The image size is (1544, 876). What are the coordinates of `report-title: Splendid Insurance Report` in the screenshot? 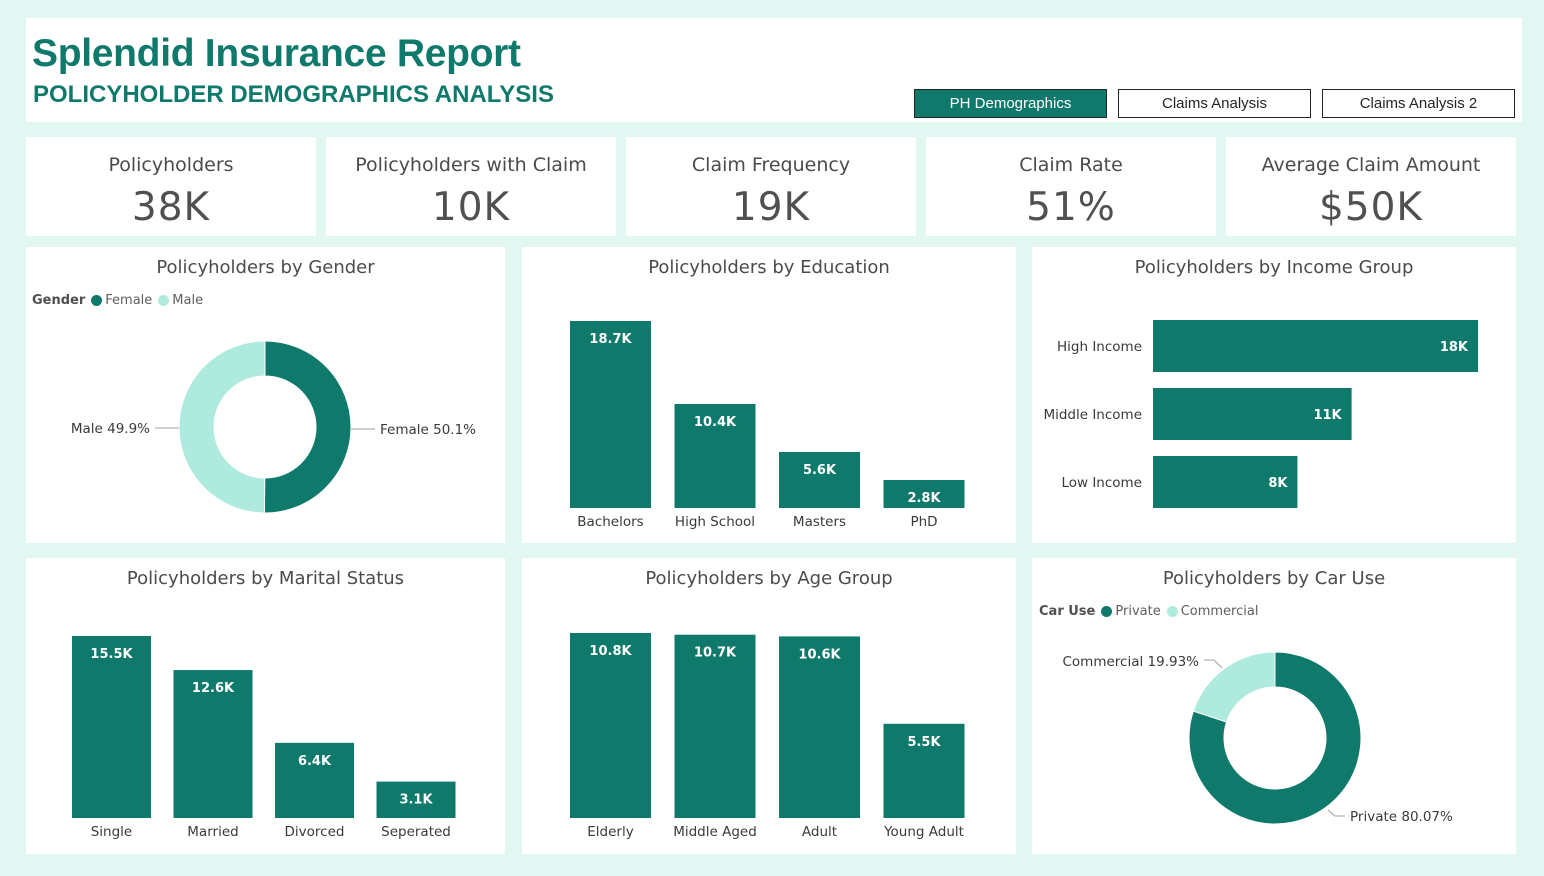 It's located at (276, 53).